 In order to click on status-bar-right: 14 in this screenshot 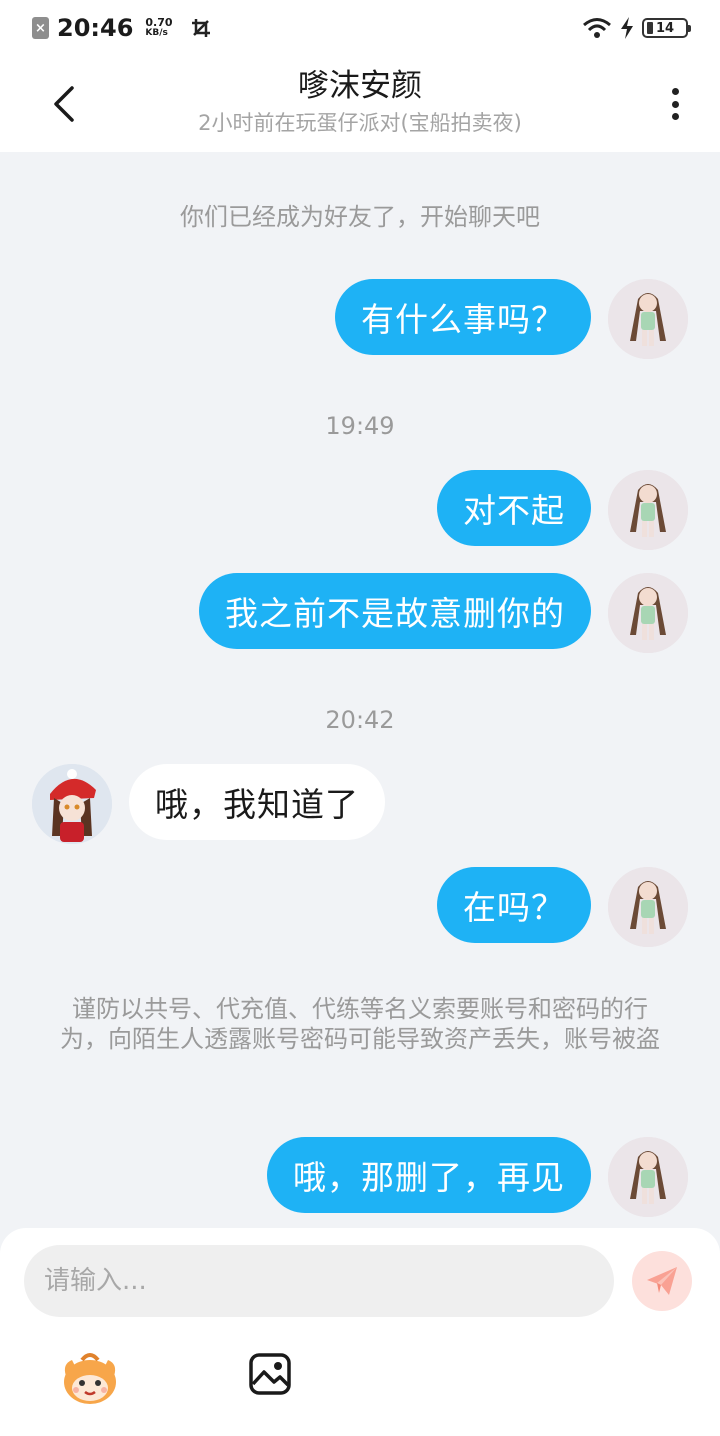, I will do `click(636, 28)`.